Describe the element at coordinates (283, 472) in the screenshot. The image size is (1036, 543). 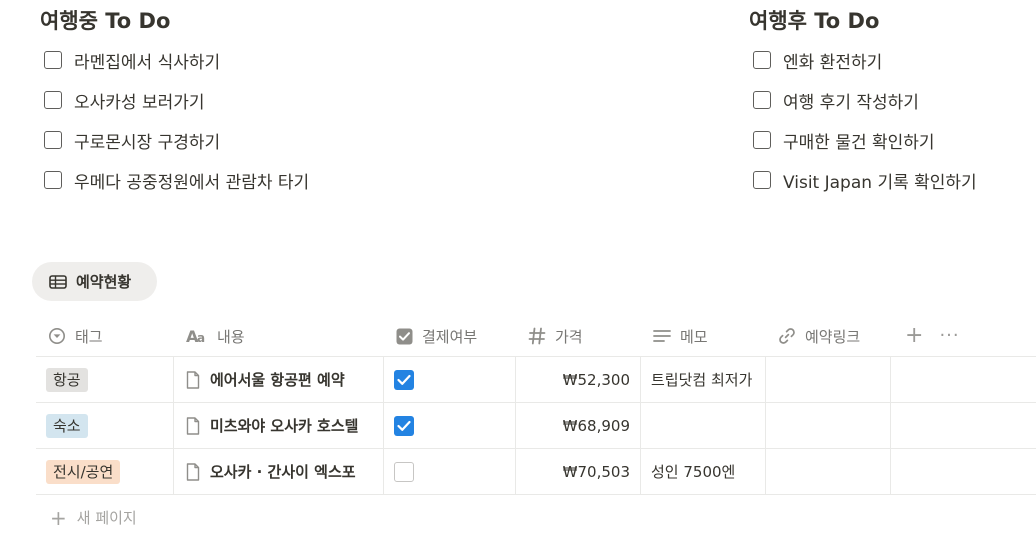
I see `page-title: 오사카 · 간사이 엑스포` at that location.